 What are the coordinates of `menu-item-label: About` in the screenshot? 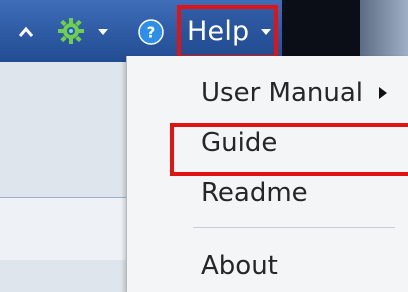 It's located at (239, 266).